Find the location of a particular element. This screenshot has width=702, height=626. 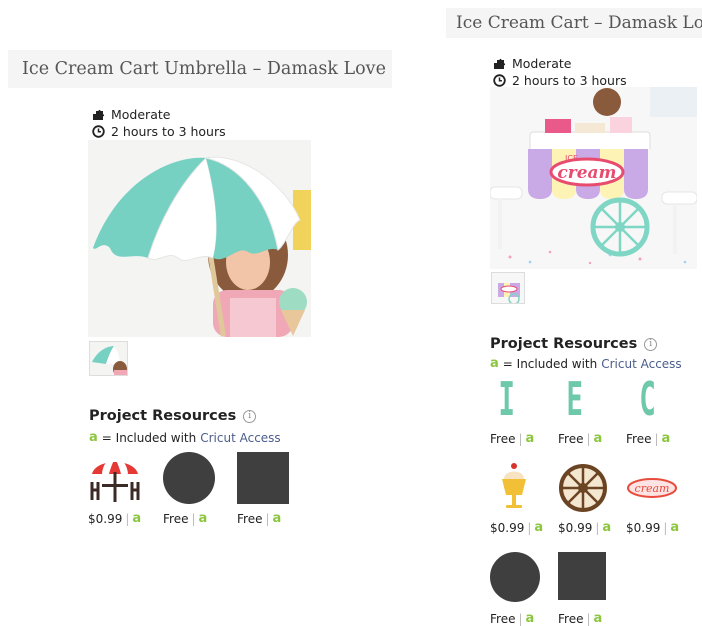

letter-e-icon: E is located at coordinates (575, 399).